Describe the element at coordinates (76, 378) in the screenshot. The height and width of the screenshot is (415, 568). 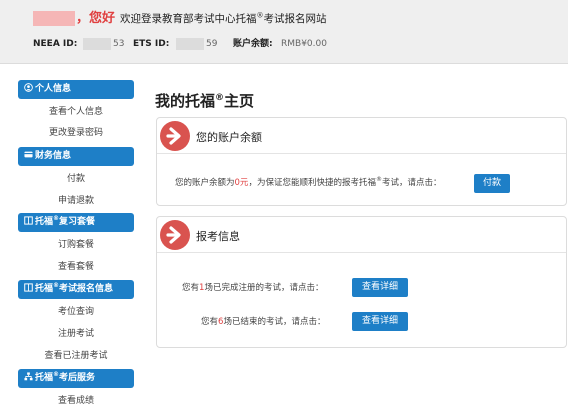
I see `sidebar-section-post-exam: 托福®考后服务` at that location.